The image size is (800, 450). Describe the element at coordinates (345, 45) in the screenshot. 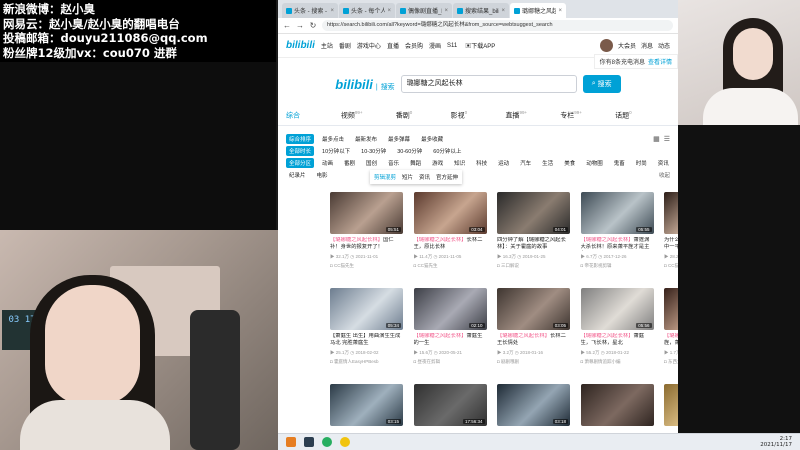

I see `nav-item-bangumi: 番剧` at that location.